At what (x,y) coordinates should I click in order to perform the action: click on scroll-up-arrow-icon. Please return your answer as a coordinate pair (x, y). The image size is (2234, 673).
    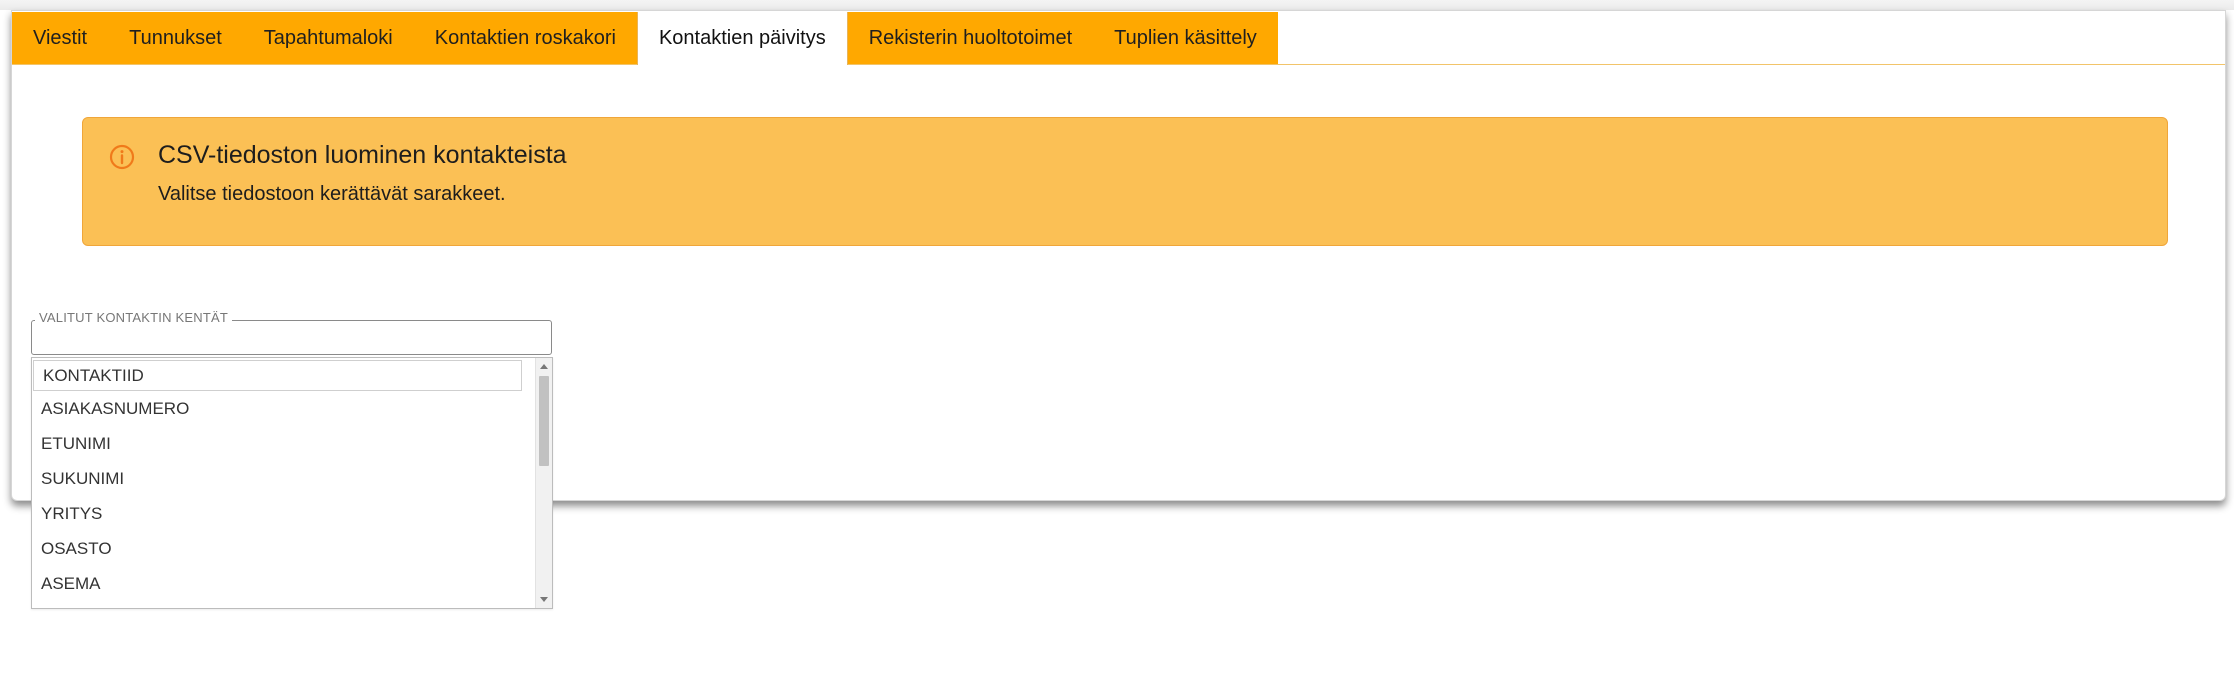
    Looking at the image, I should click on (544, 366).